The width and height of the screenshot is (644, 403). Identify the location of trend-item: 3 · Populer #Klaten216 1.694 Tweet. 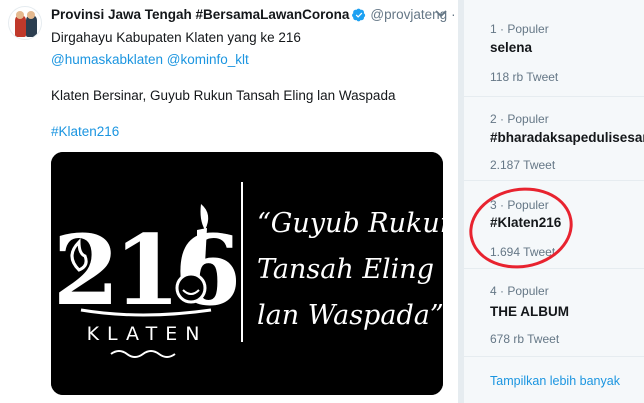
(554, 224).